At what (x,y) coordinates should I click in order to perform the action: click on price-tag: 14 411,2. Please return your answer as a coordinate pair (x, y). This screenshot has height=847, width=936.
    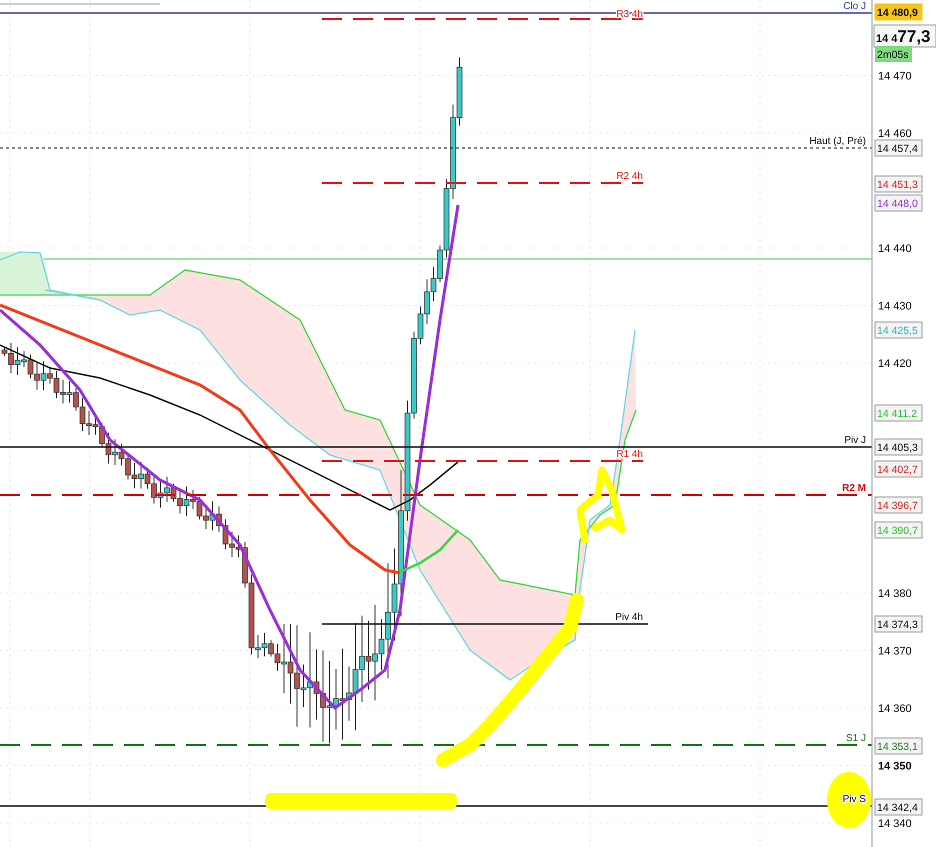
    Looking at the image, I should click on (898, 413).